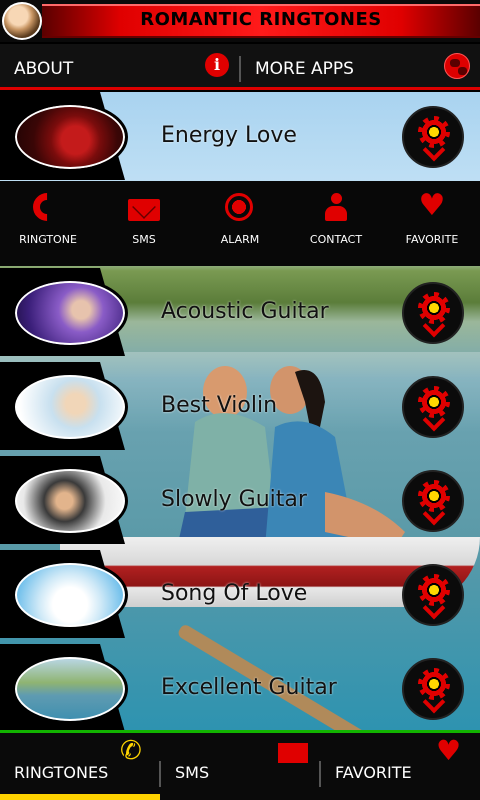 The image size is (480, 800). Describe the element at coordinates (234, 593) in the screenshot. I see `ringtone-title: Song Of Love` at that location.